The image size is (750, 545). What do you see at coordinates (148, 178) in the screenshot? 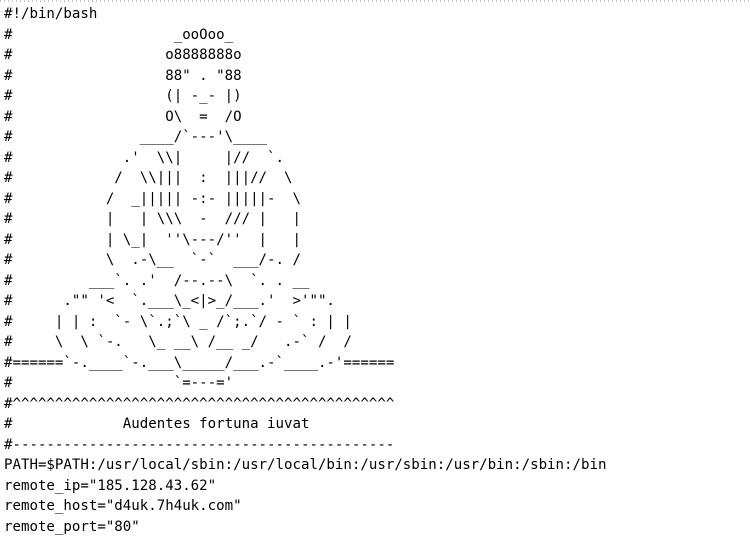
I see `code-line: # / \\||| : |||// \` at bounding box center [148, 178].